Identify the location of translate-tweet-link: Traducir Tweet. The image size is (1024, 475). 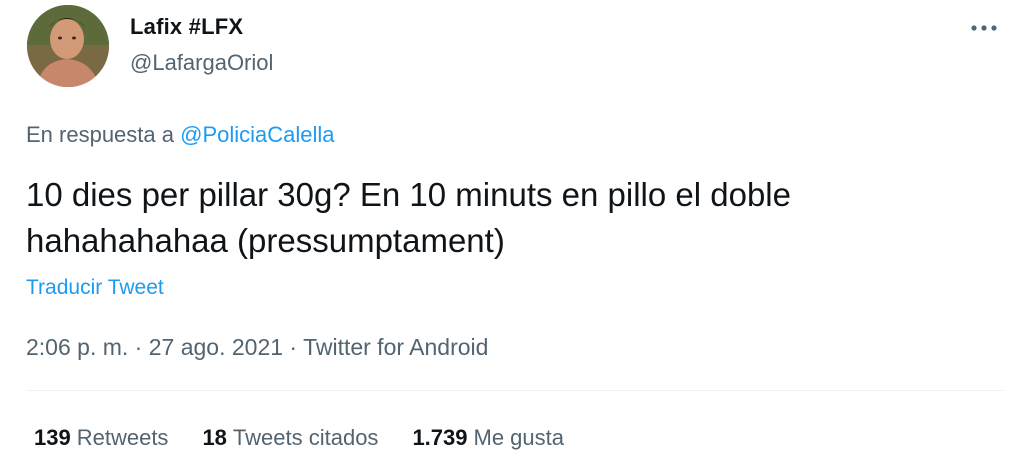
(95, 288).